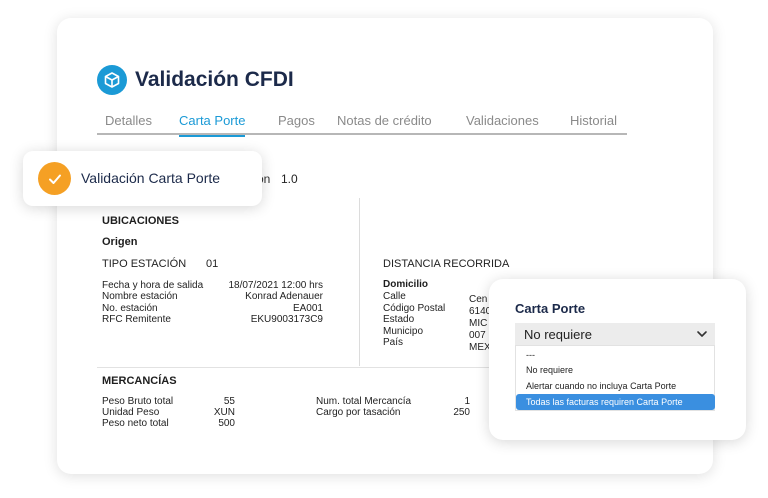 The width and height of the screenshot is (768, 498). I want to click on carta-porte-title: Carta Porte, so click(550, 308).